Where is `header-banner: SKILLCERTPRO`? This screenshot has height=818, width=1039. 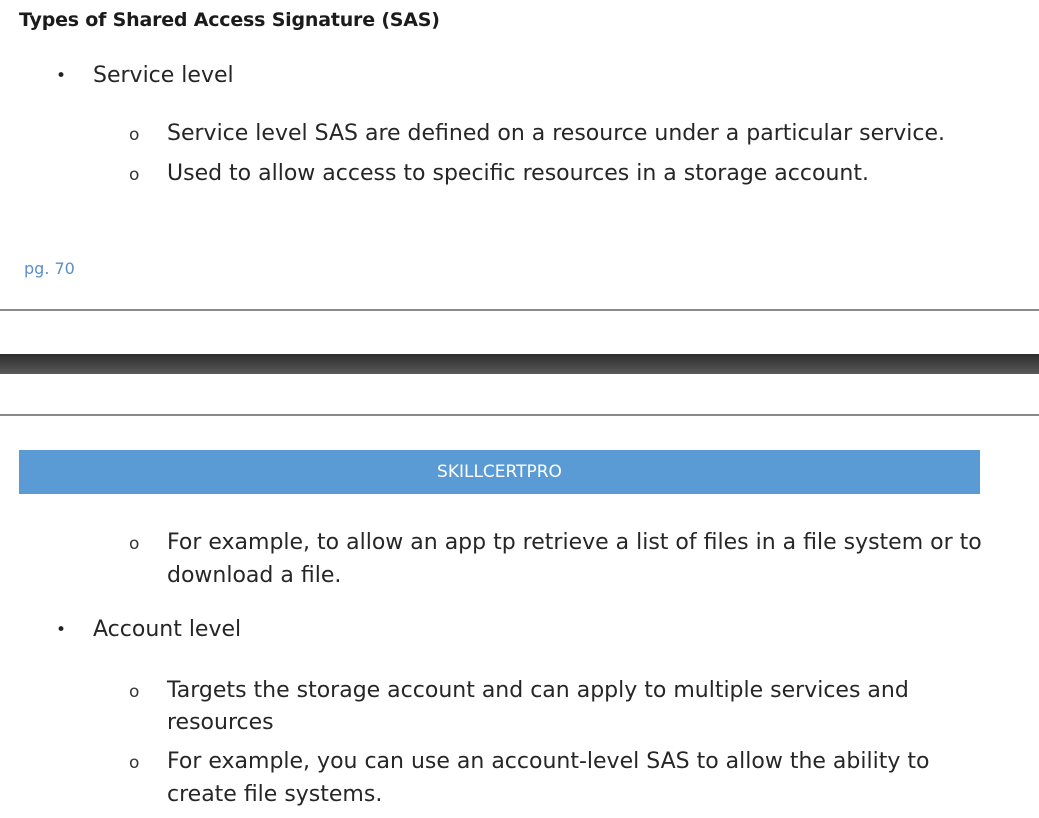 header-banner: SKILLCERTPRO is located at coordinates (499, 472).